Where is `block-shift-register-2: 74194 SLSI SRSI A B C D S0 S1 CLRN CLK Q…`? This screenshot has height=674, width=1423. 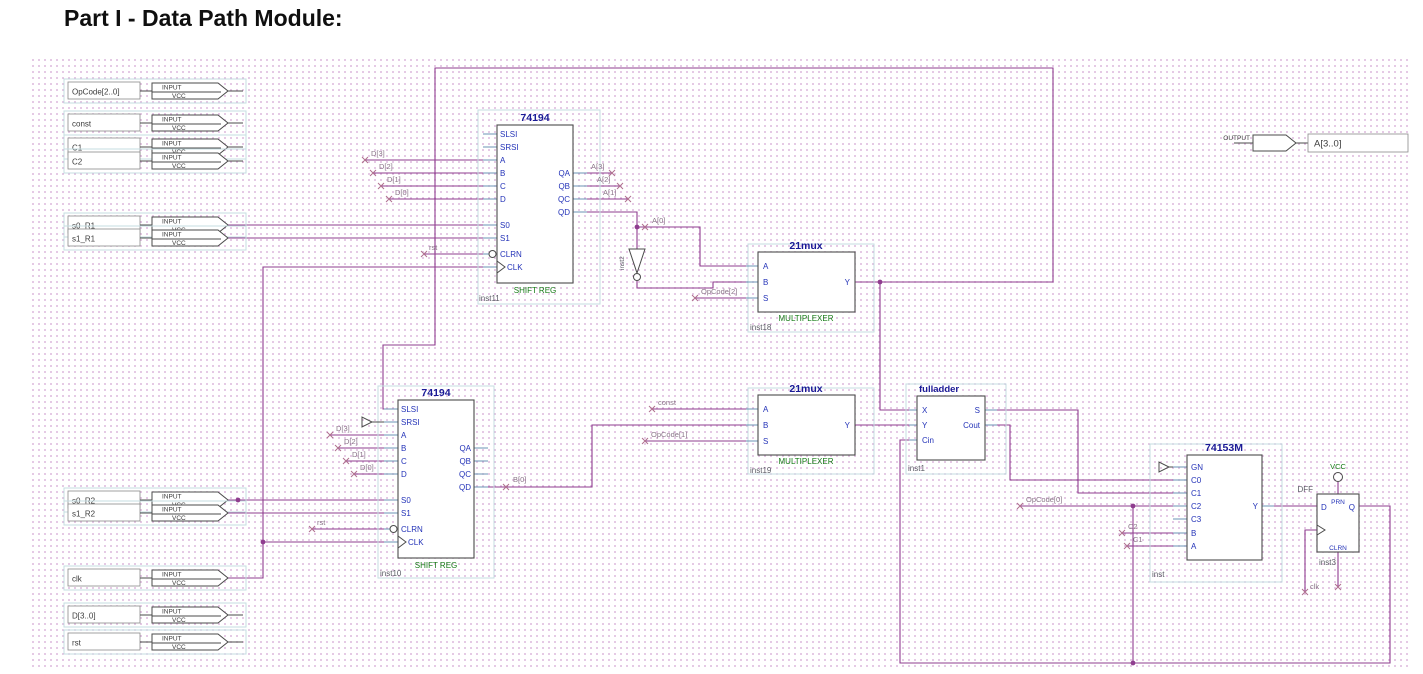 block-shift-register-2: 74194 SLSI SRSI A B C D S0 S1 CLRN CLK Q… is located at coordinates (428, 482).